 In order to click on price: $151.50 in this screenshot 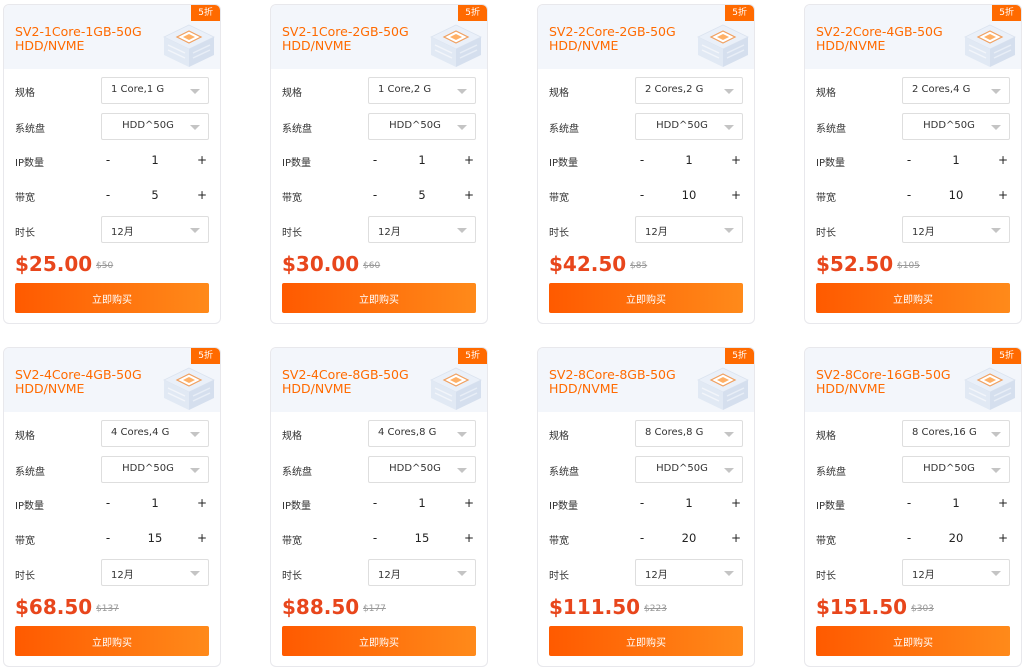, I will do `click(862, 607)`.